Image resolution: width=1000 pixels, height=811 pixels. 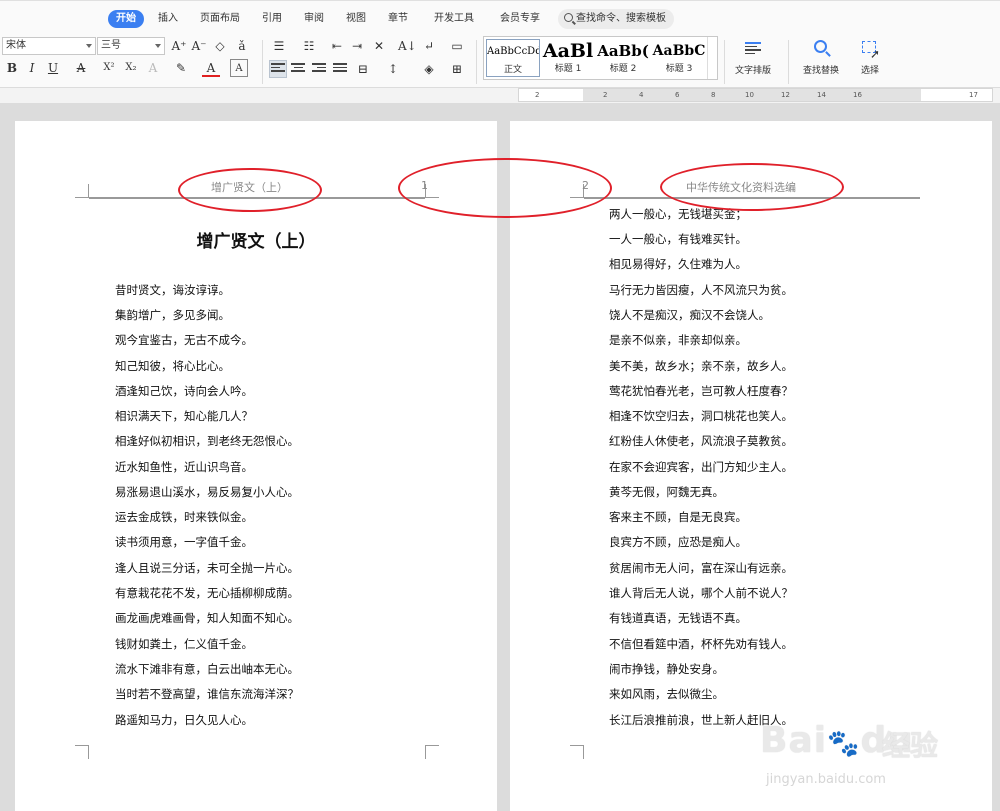 I want to click on text-line: 美不美，故乡水；亲不亲，故乡人。, so click(x=701, y=366).